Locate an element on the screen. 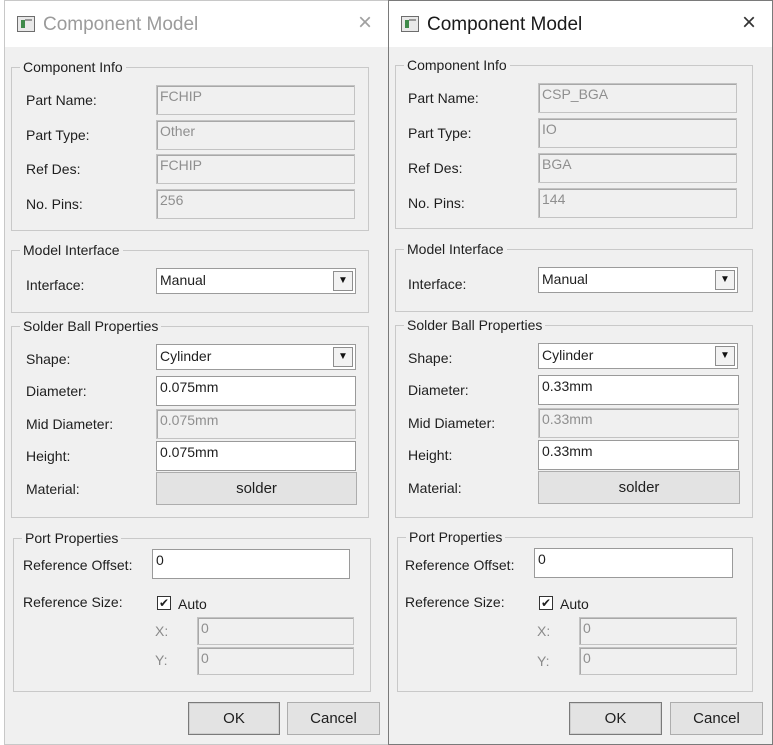  ref-des-field: FCHIP is located at coordinates (255, 169).